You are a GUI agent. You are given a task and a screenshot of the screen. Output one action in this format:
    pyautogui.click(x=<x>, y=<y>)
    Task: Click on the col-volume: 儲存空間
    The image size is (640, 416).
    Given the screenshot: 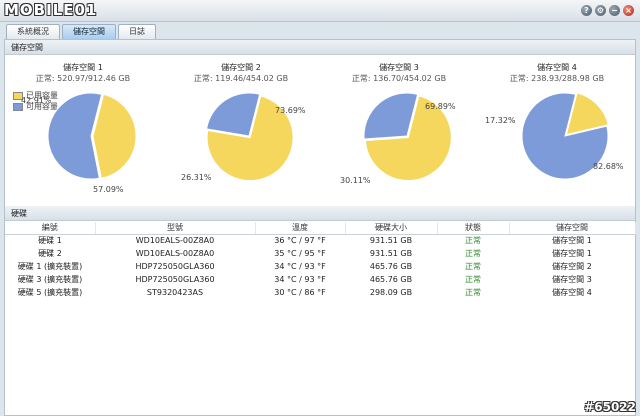 What is the action you would take?
    pyautogui.click(x=572, y=228)
    